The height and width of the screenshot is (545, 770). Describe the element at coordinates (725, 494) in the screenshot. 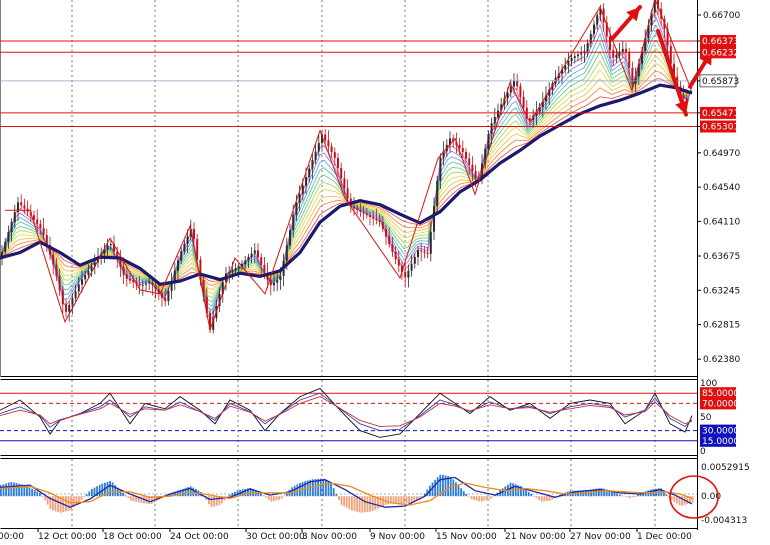

I see `macd-axis: 0.00529150.00-0.004313` at that location.